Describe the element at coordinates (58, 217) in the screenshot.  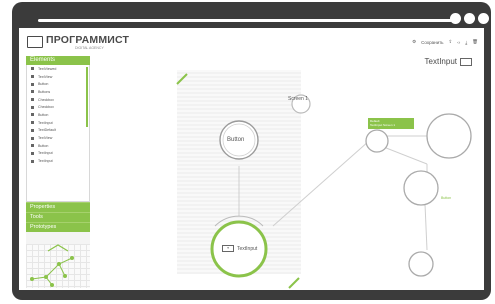
I see `section-tools: Tools` at that location.